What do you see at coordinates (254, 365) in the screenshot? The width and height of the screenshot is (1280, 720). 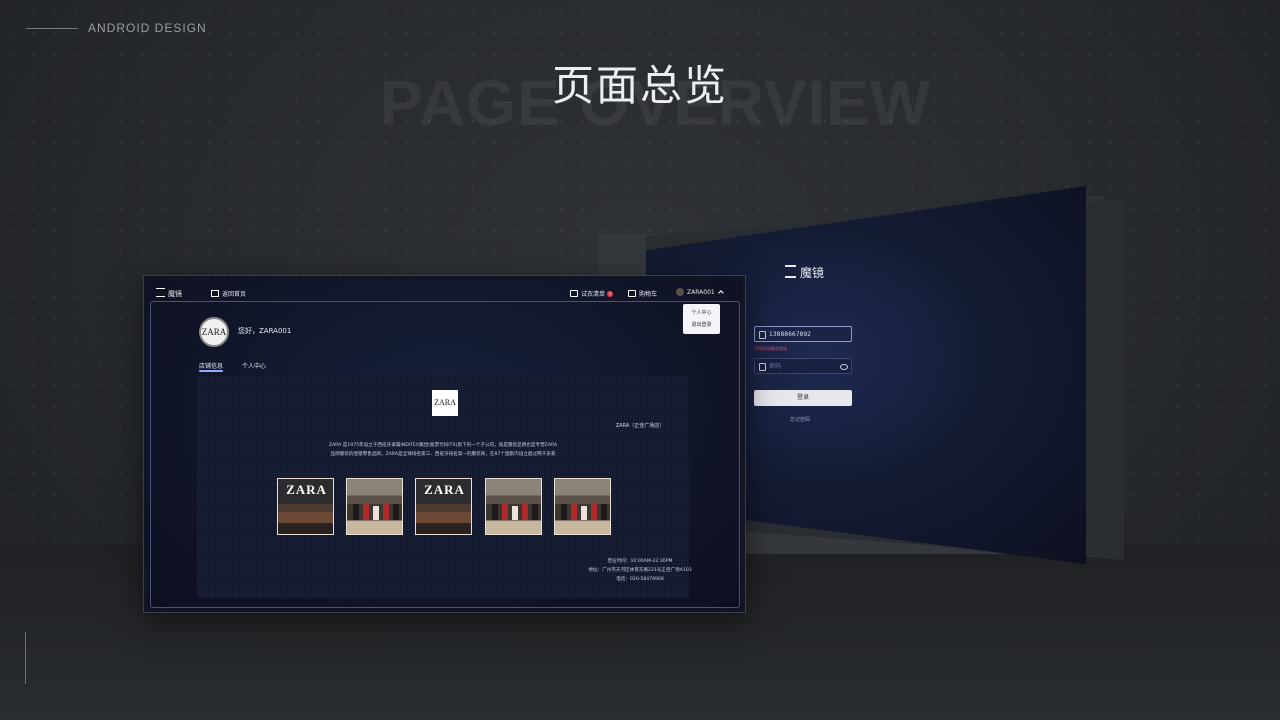 I see `tab-profile: 个人中心` at bounding box center [254, 365].